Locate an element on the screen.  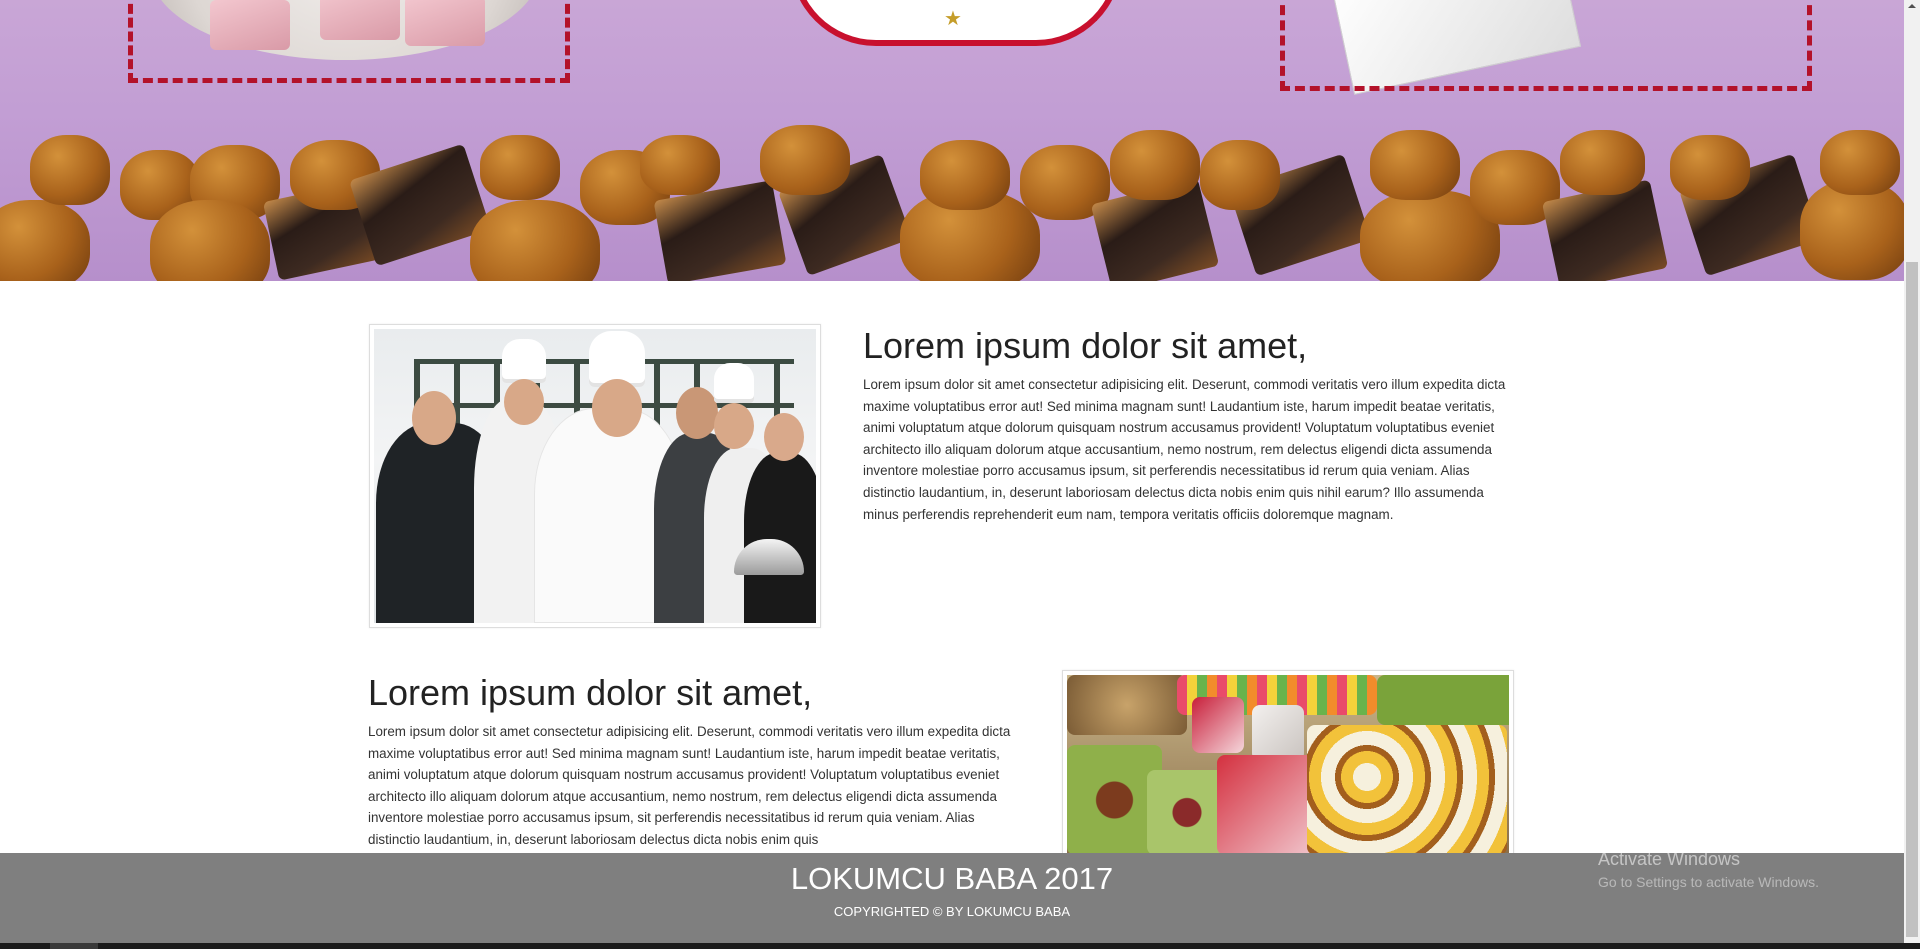
vertical-scrollbar is located at coordinates (1912, 471).